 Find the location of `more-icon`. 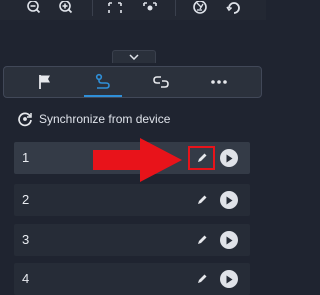

more-icon is located at coordinates (219, 82).